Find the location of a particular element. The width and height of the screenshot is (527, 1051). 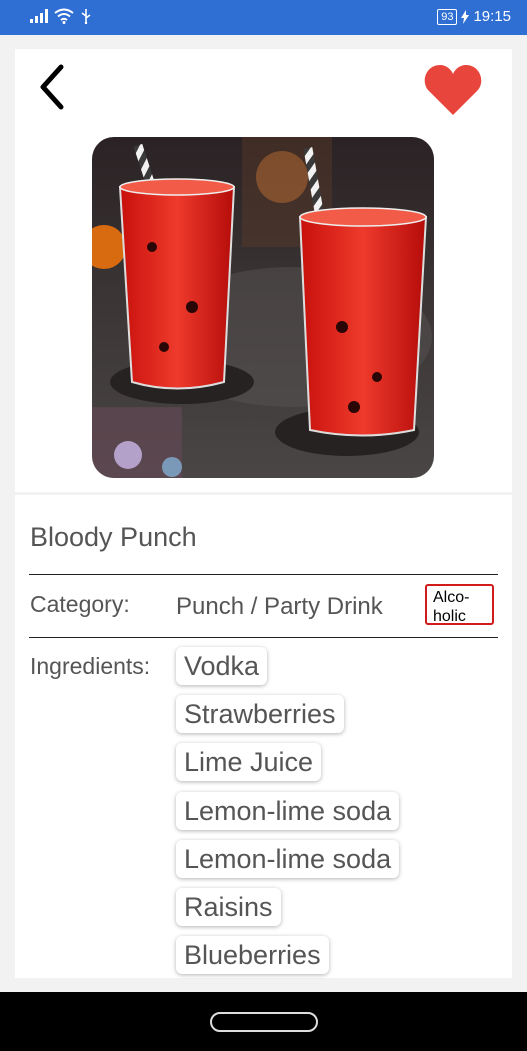

usb-icon is located at coordinates (86, 16).